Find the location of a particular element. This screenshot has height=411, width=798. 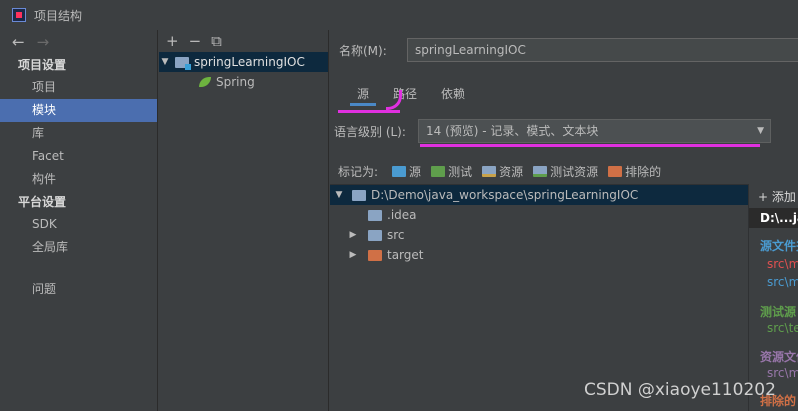

facet-tree-item: Spring is located at coordinates (243, 82).